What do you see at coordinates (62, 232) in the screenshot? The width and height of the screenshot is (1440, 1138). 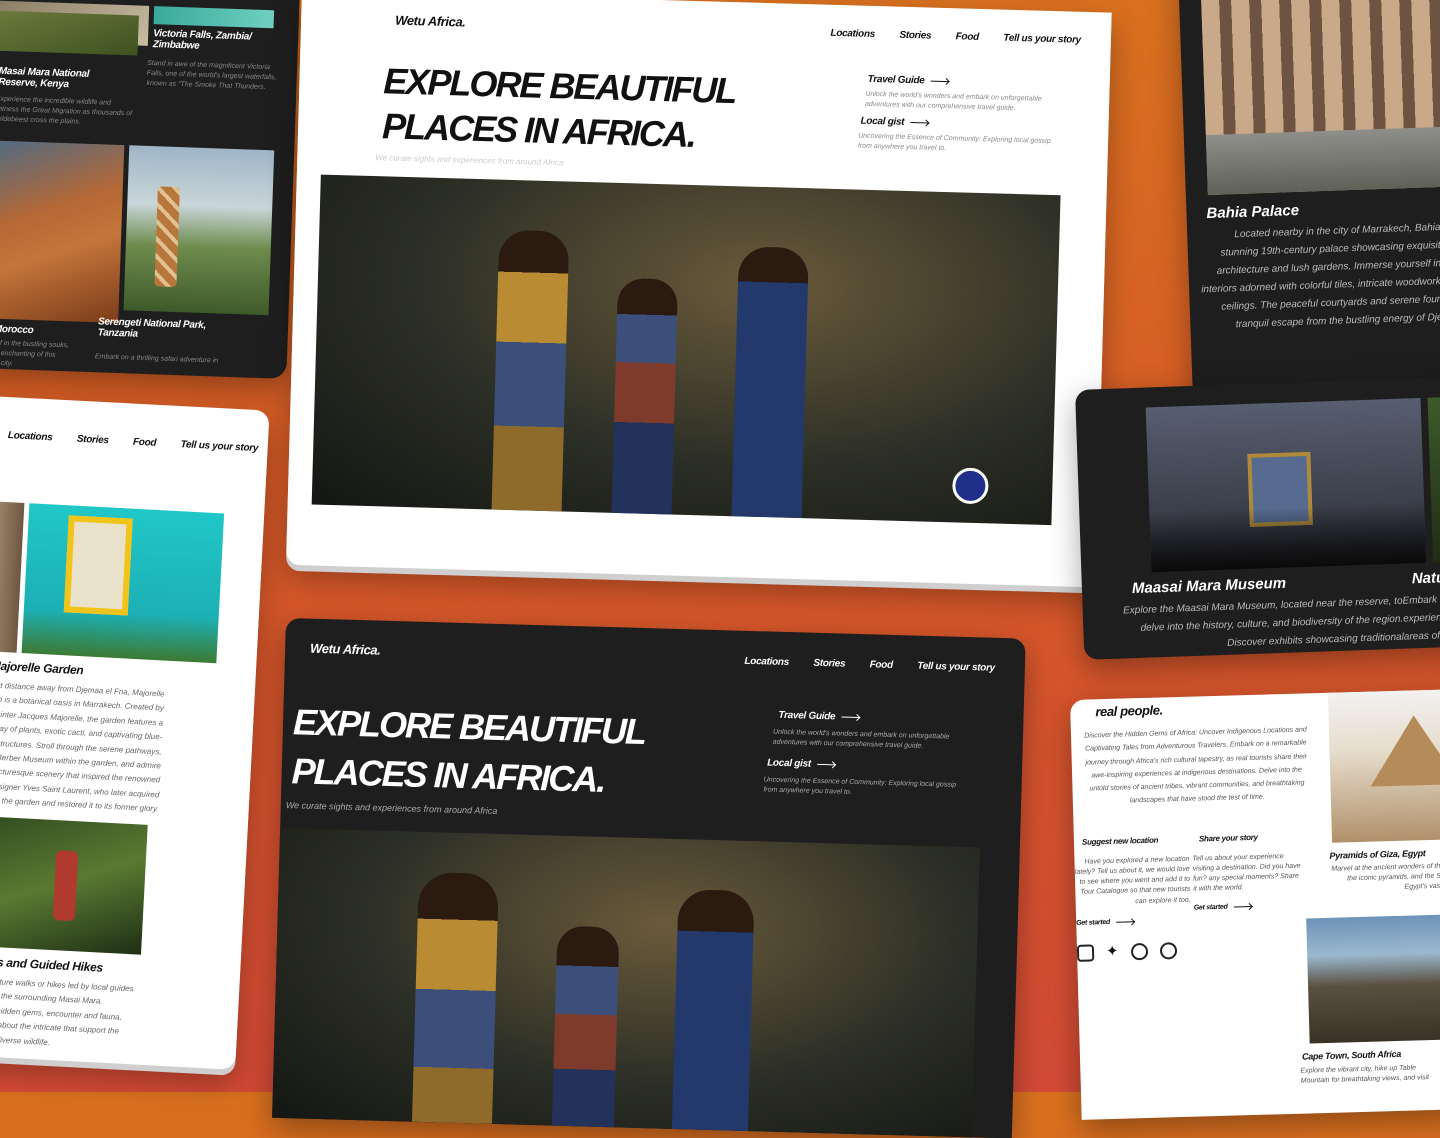 I see `dune-photo` at bounding box center [62, 232].